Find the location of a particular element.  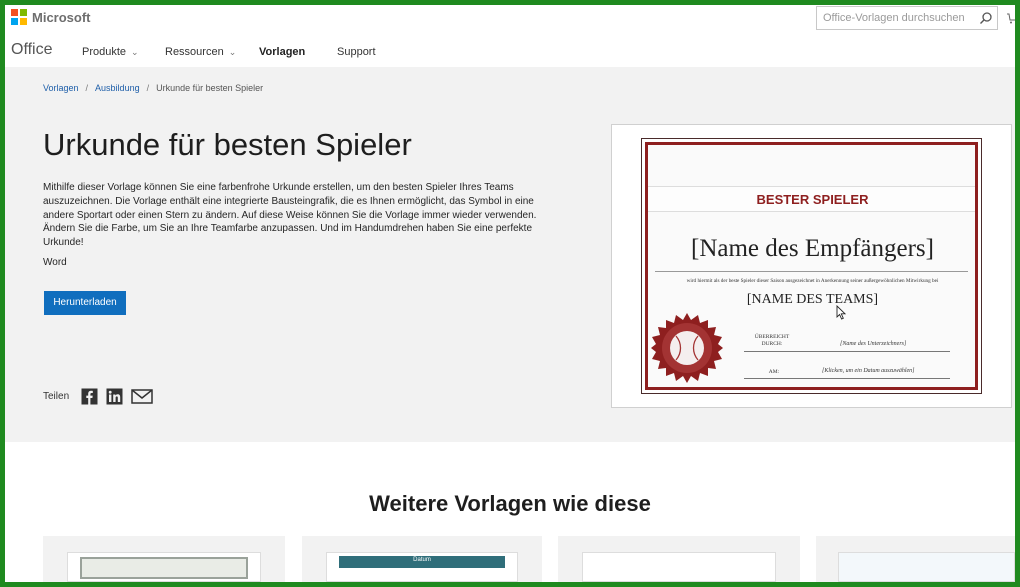

presented-by-label-line-2: DURCH: is located at coordinates (772, 344).